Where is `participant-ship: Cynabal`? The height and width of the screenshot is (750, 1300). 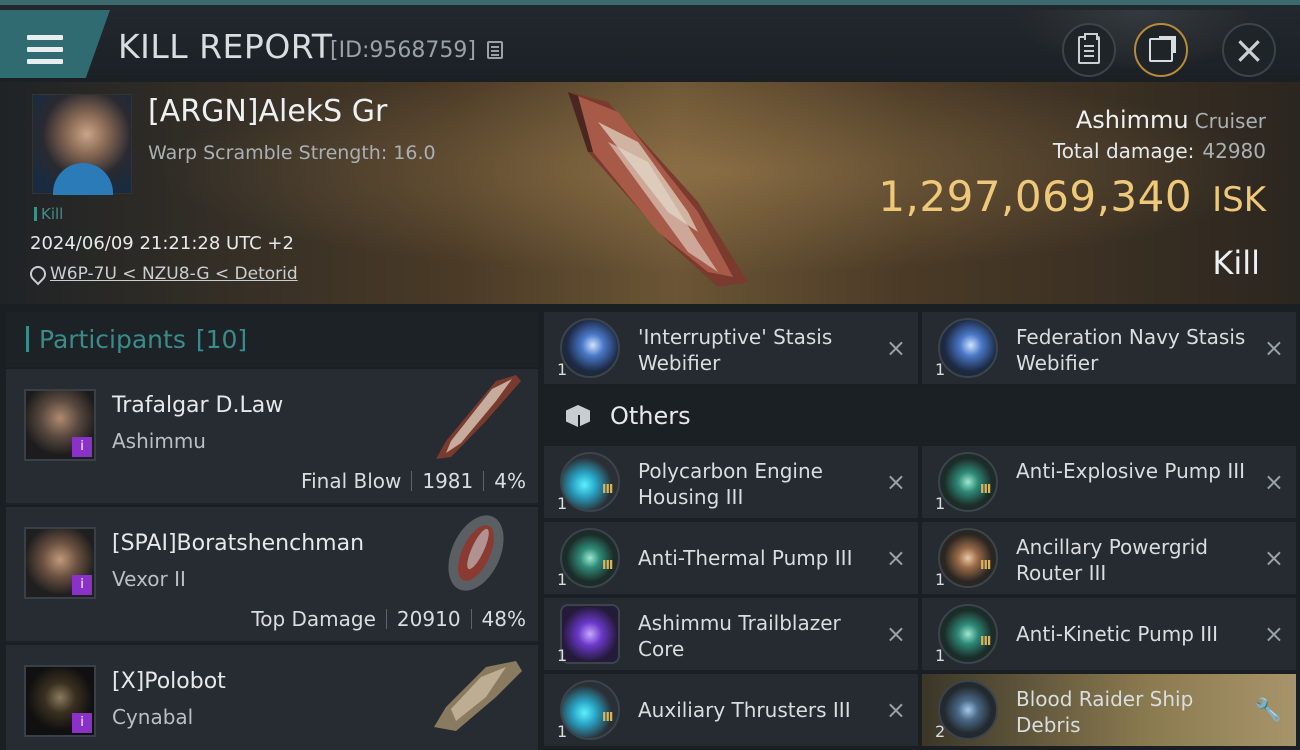 participant-ship: Cynabal is located at coordinates (153, 717).